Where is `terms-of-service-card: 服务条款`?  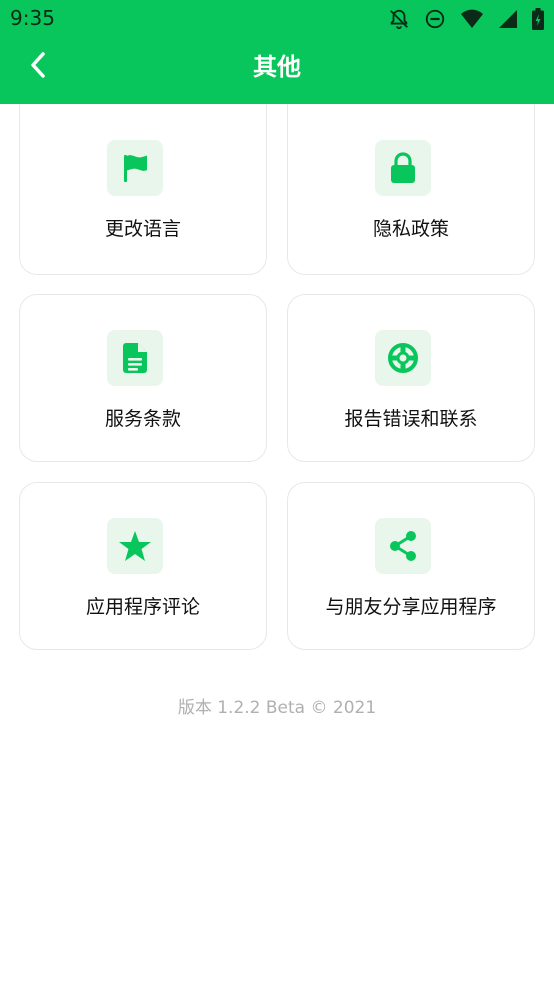
terms-of-service-card: 服务条款 is located at coordinates (143, 378).